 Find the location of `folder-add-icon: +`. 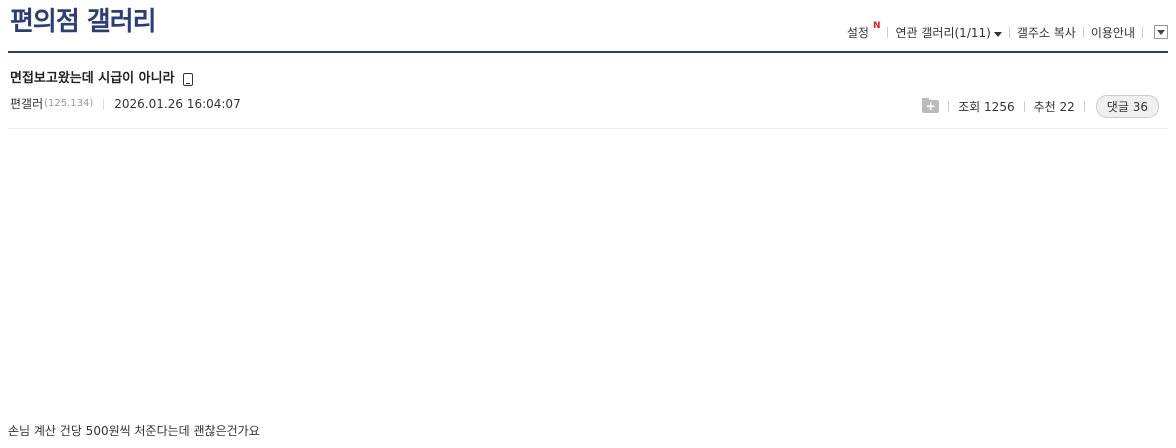

folder-add-icon: + is located at coordinates (931, 105).